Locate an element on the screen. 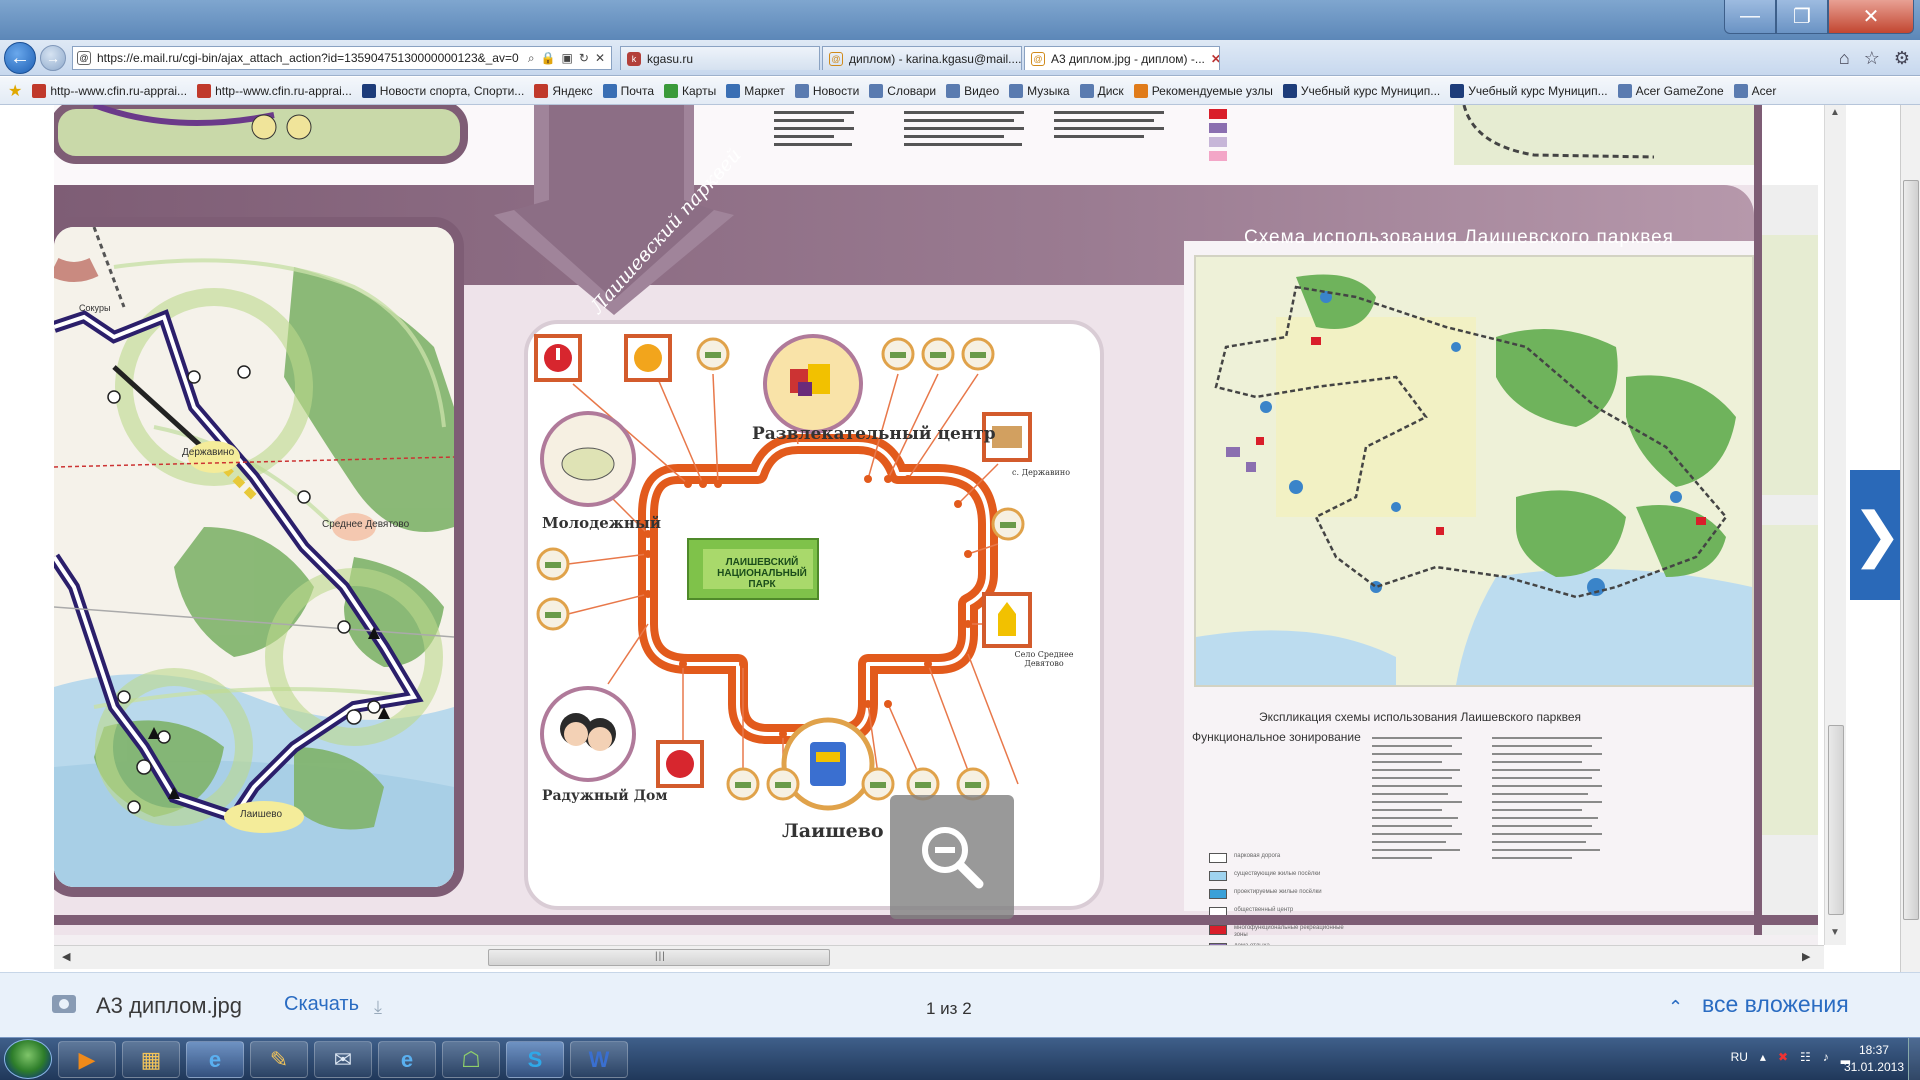  favorites-star-icon: ★ is located at coordinates (15, 91).